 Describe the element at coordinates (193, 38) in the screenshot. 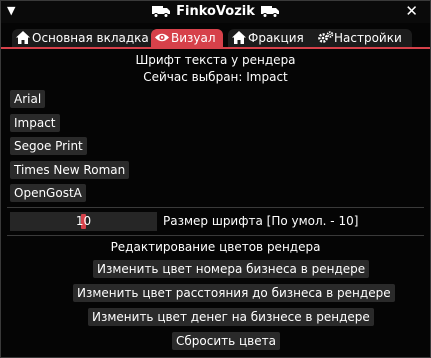

I see `tab-visual-label: Визуал` at that location.